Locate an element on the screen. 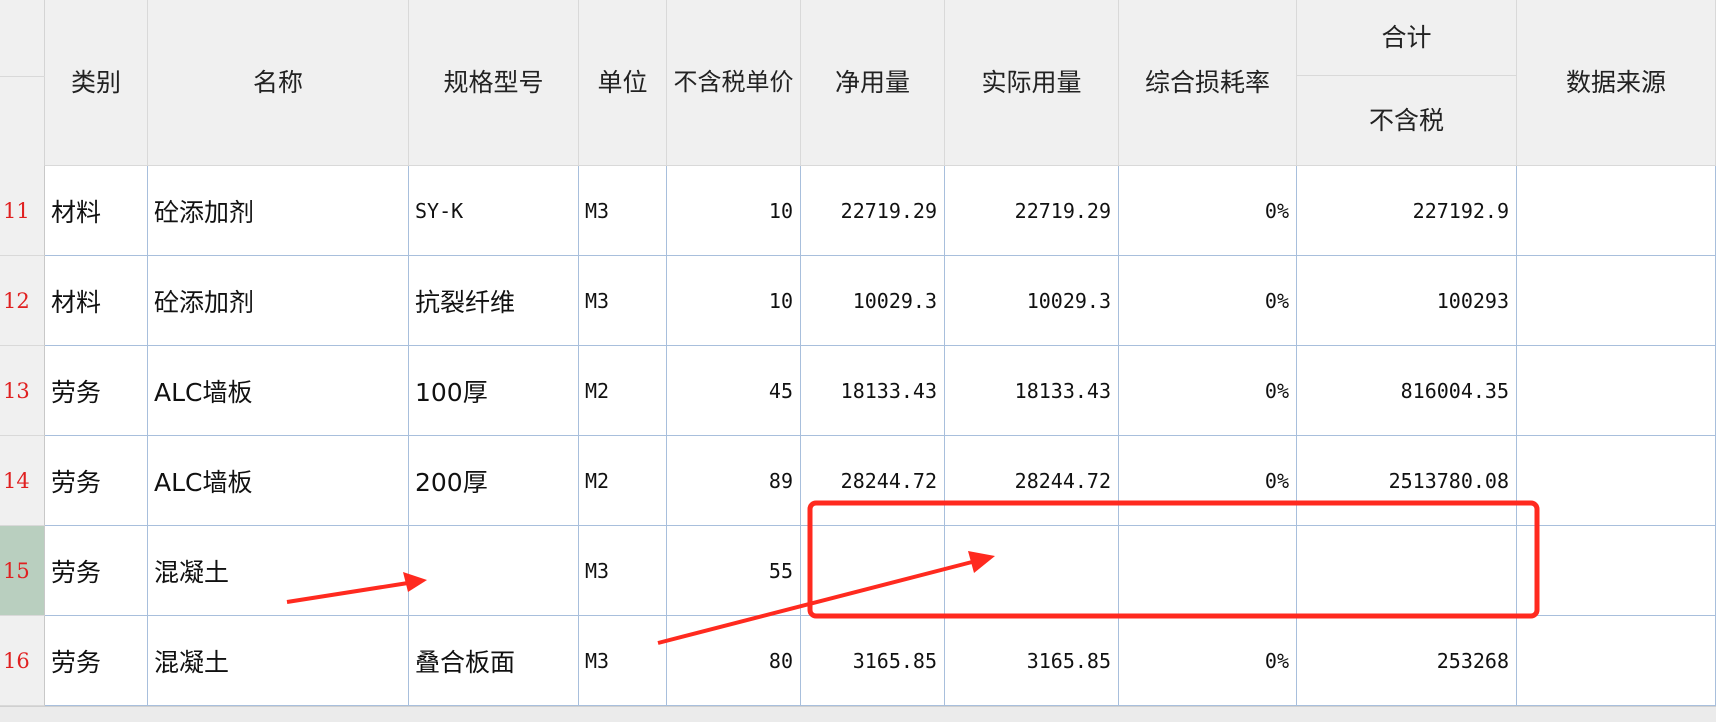  header-actual-qty: 实际用量 is located at coordinates (1032, 83).